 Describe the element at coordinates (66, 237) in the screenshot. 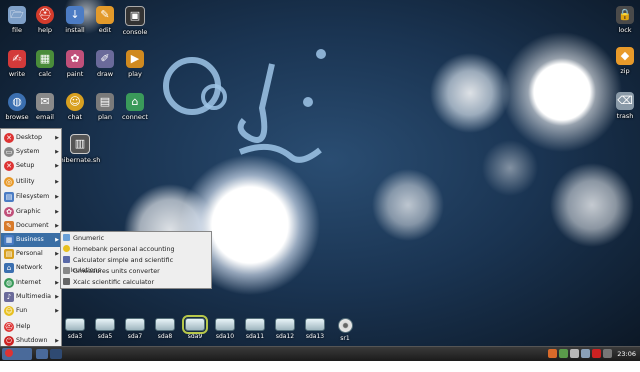

I see `spreadsheet-icon` at that location.